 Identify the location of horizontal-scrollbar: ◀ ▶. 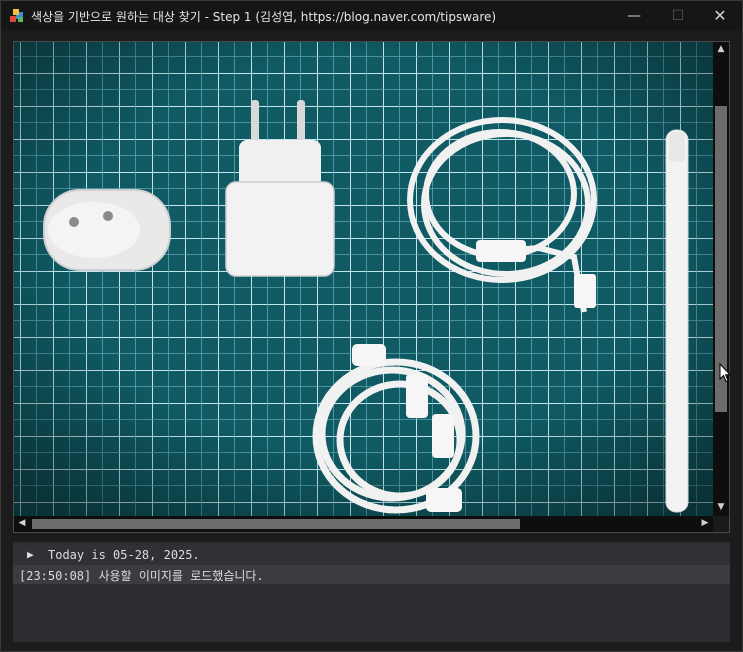
(363, 524).